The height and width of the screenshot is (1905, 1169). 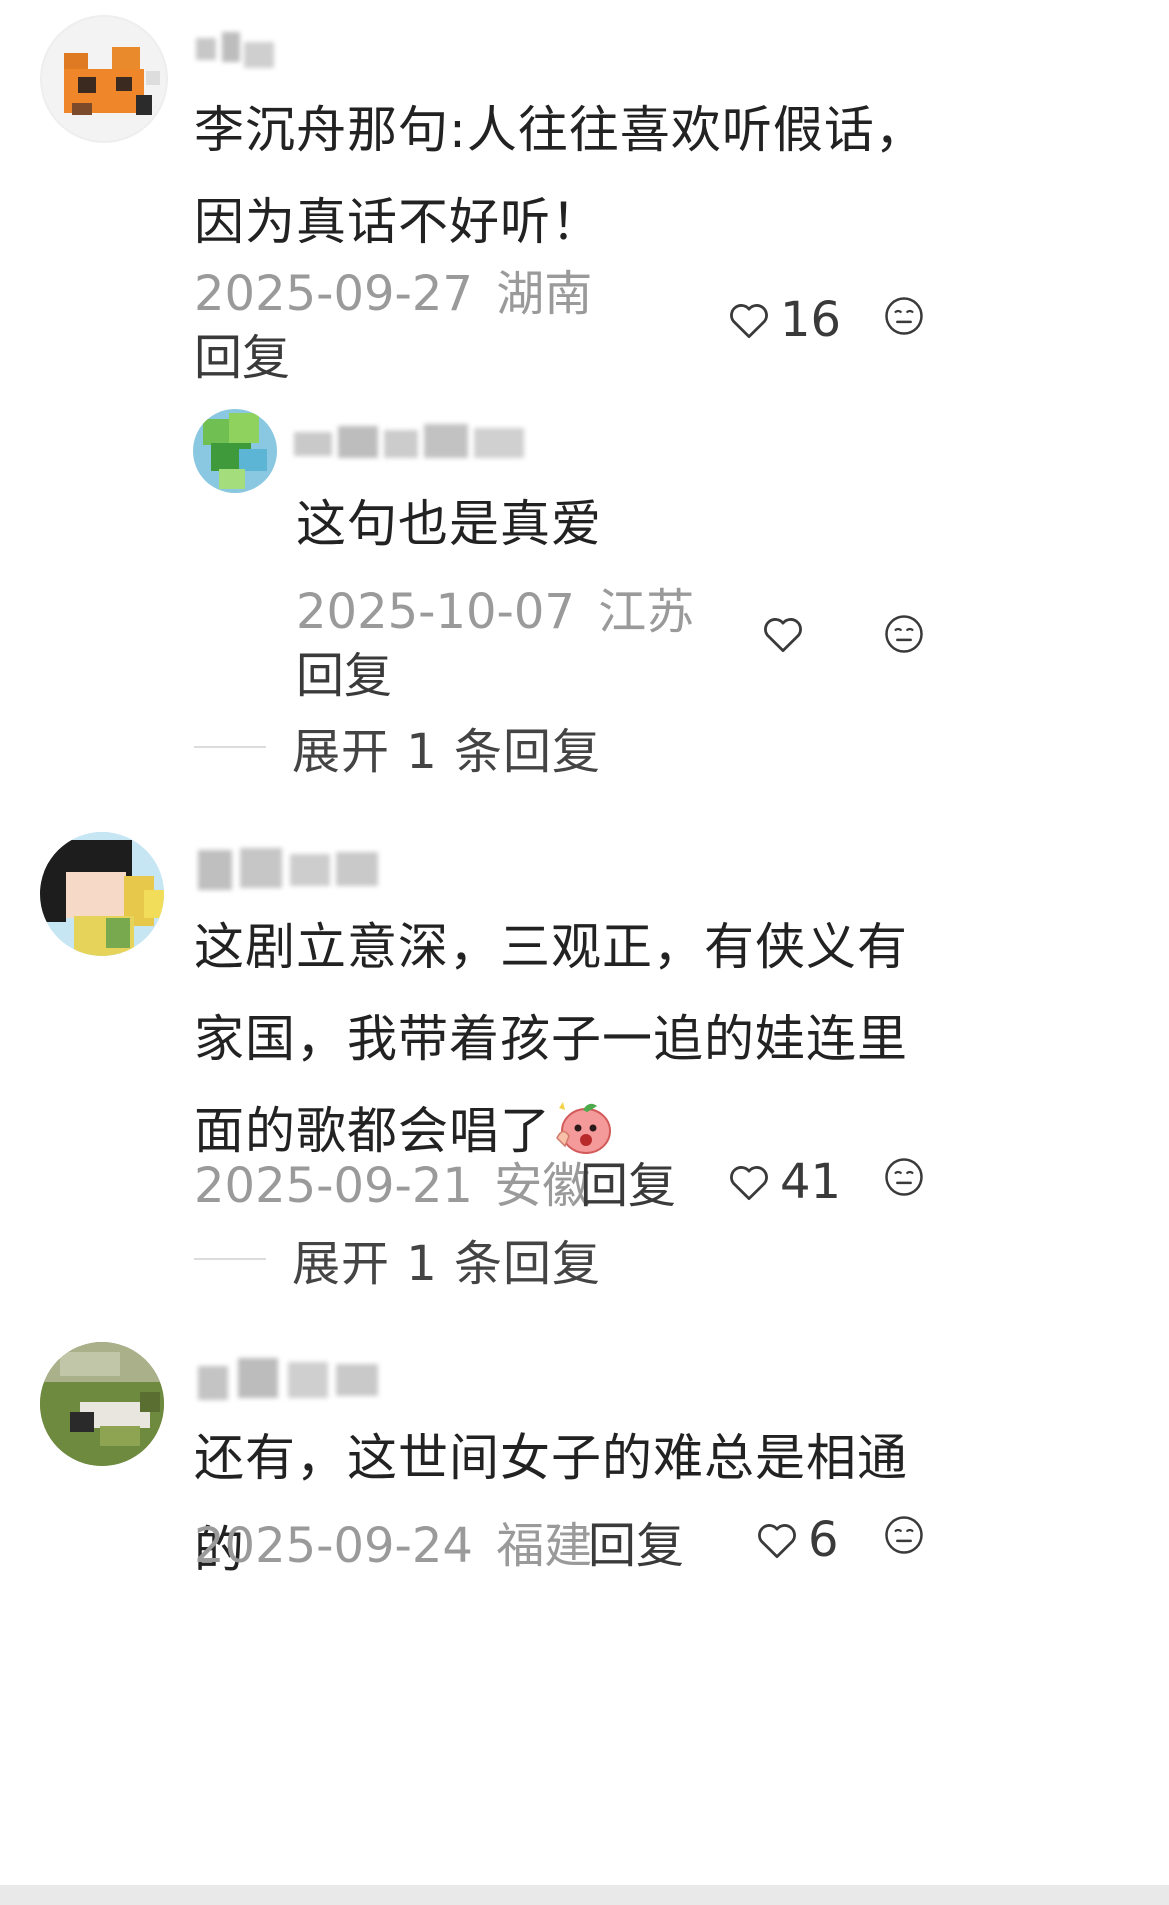 I want to click on comment-region: 湖南, so click(x=544, y=294).